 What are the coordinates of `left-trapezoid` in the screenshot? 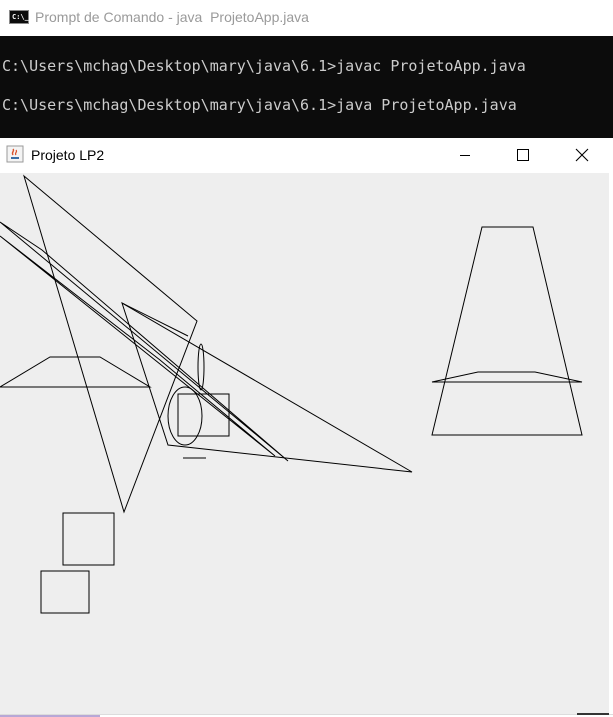 It's located at (76, 372).